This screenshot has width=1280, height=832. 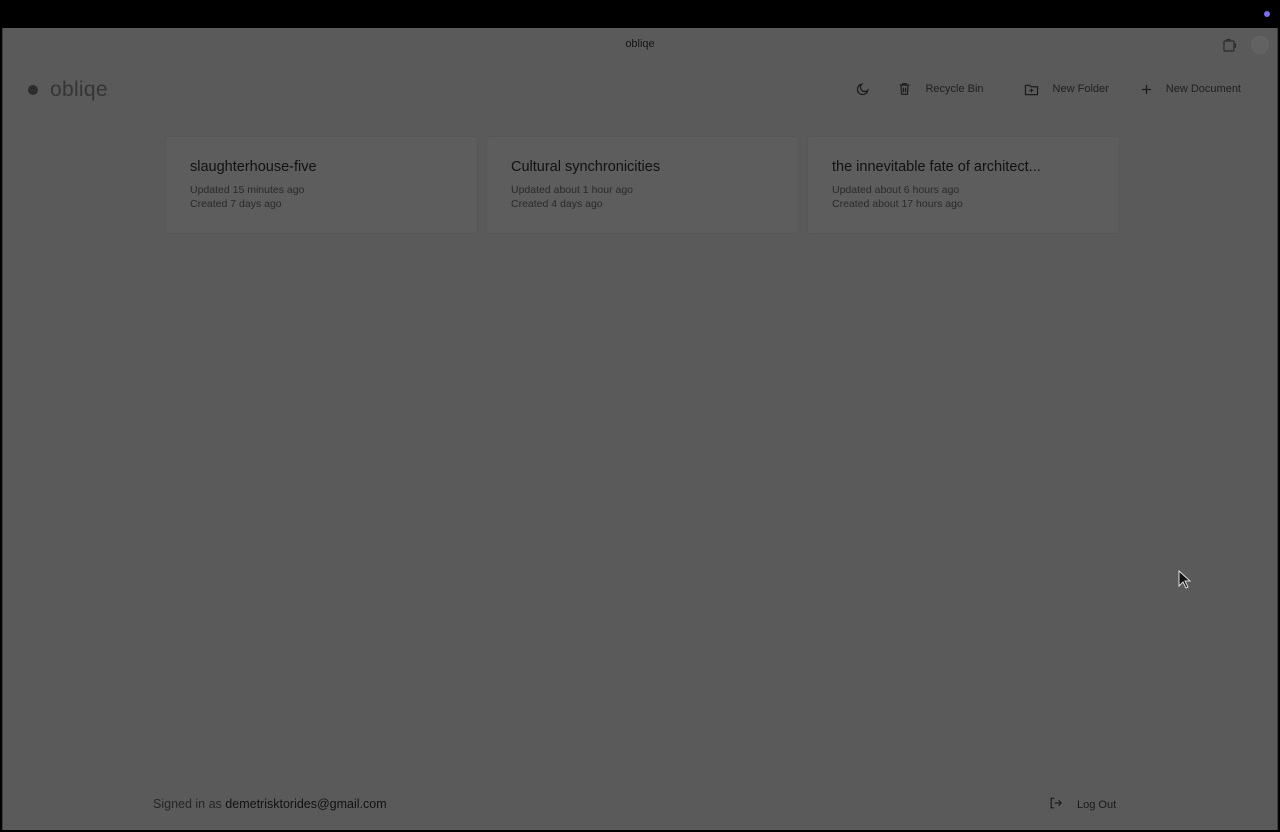 I want to click on signed-in-info: Signed in as demetrisktorides@gmail.com, so click(x=270, y=804).